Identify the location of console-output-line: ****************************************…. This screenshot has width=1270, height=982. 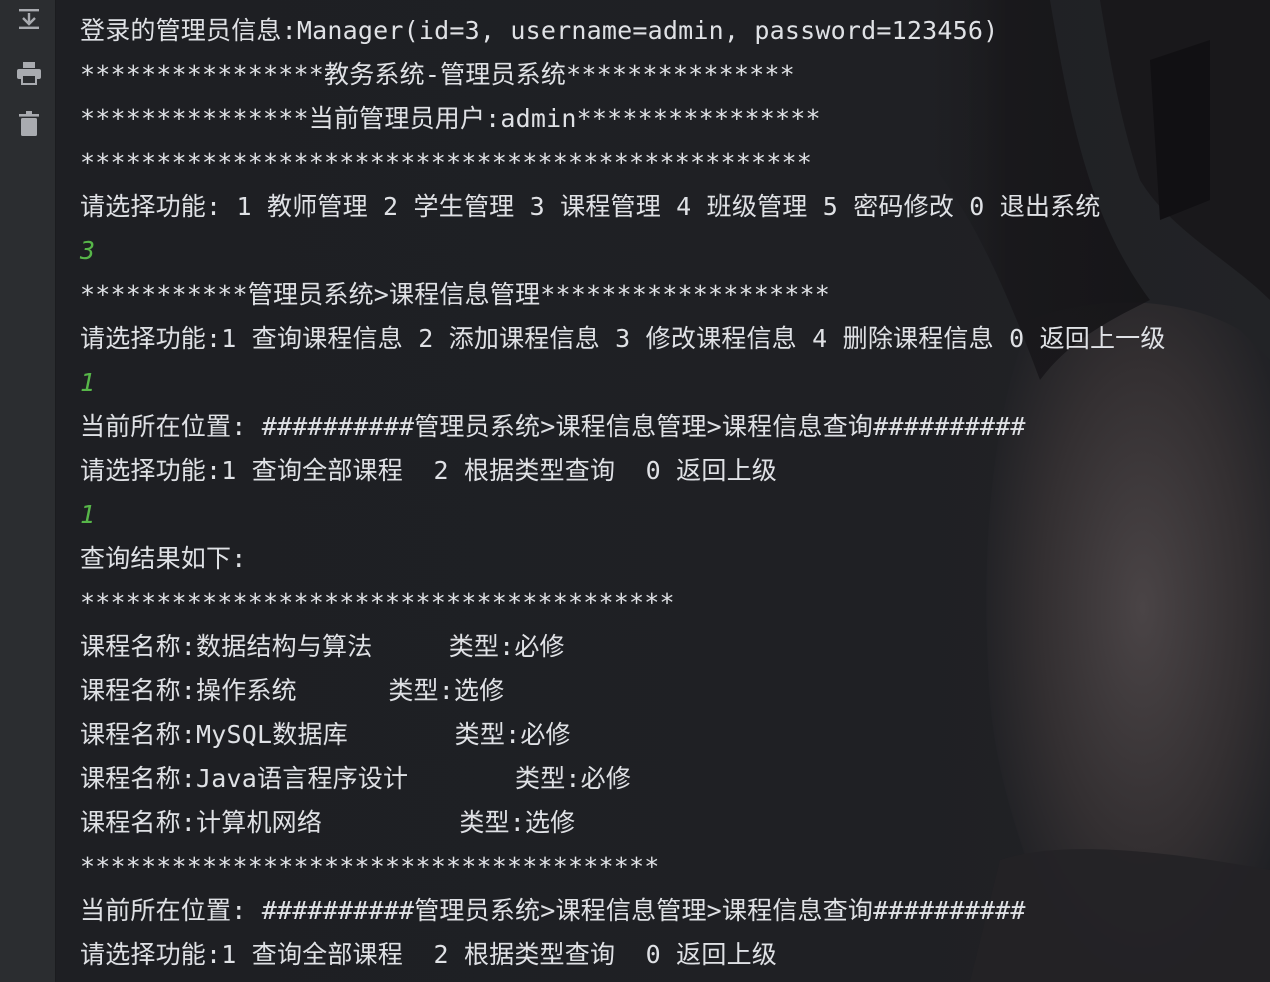
(446, 162).